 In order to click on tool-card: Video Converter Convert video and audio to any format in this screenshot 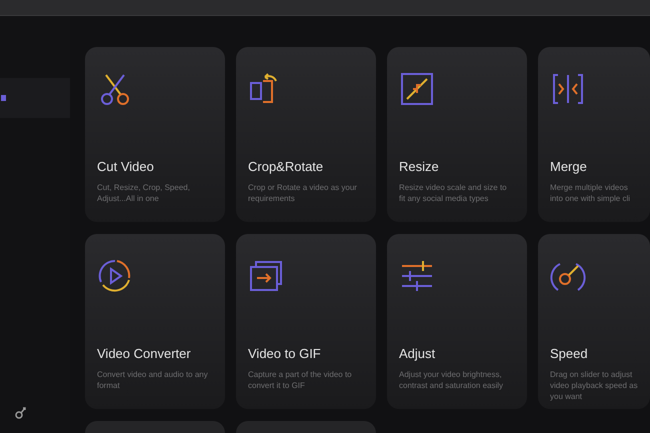, I will do `click(155, 321)`.